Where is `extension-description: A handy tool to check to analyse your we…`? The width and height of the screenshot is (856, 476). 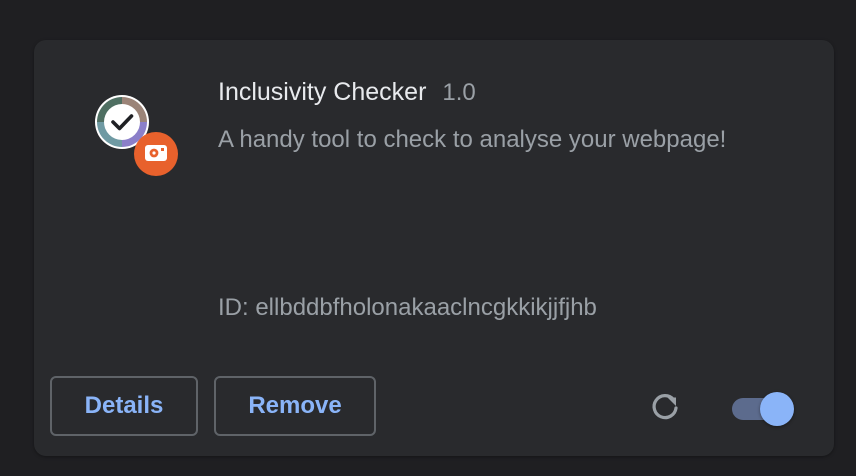
extension-description: A handy tool to check to analyse your we… is located at coordinates (472, 139).